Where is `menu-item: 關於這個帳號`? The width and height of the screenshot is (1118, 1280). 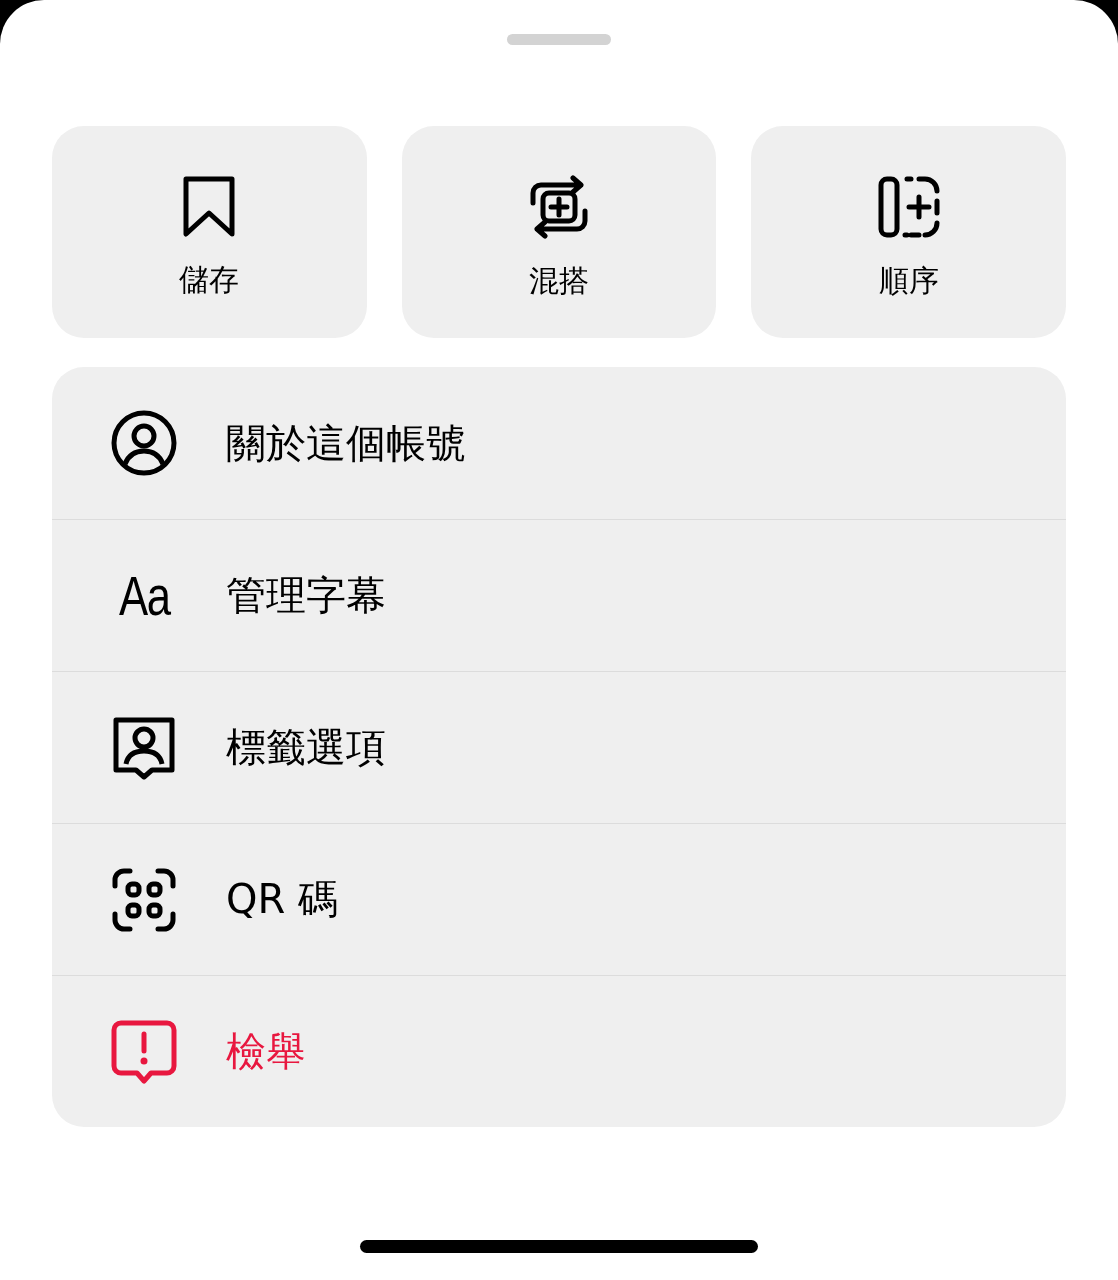
menu-item: 關於這個帳號 is located at coordinates (559, 443).